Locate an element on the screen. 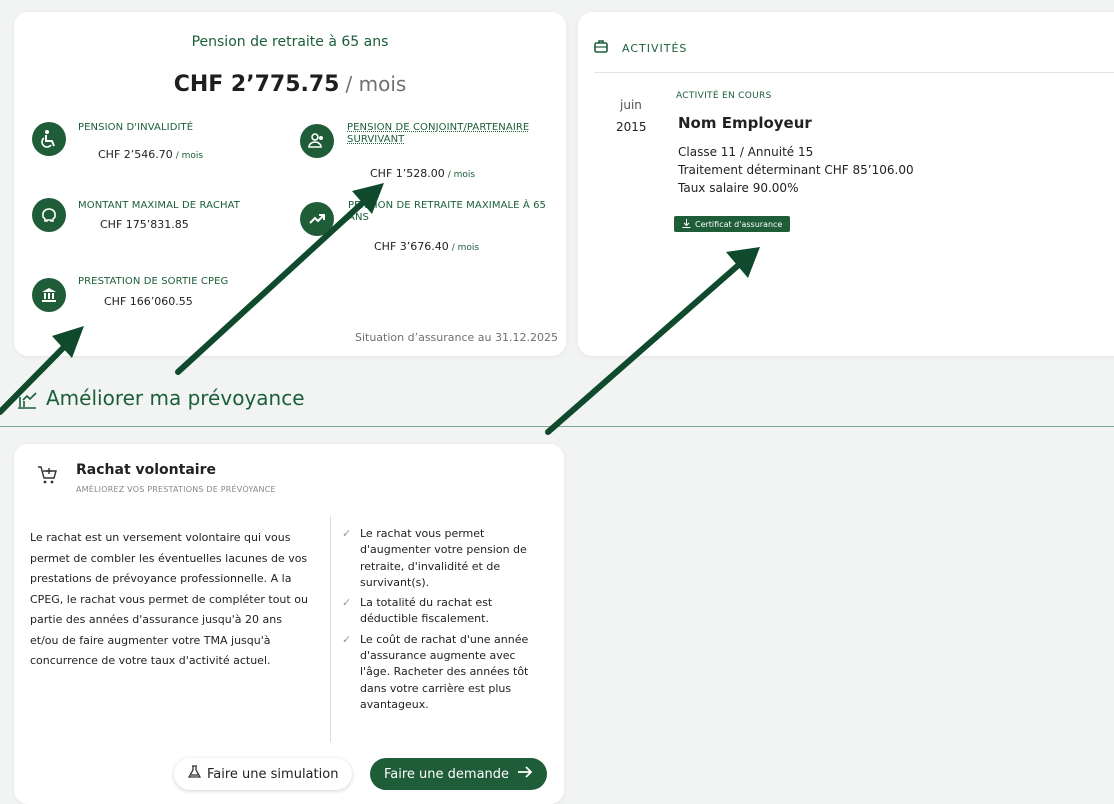 The width and height of the screenshot is (1114, 804). certificate-button: Certificat d'assurance is located at coordinates (732, 224).